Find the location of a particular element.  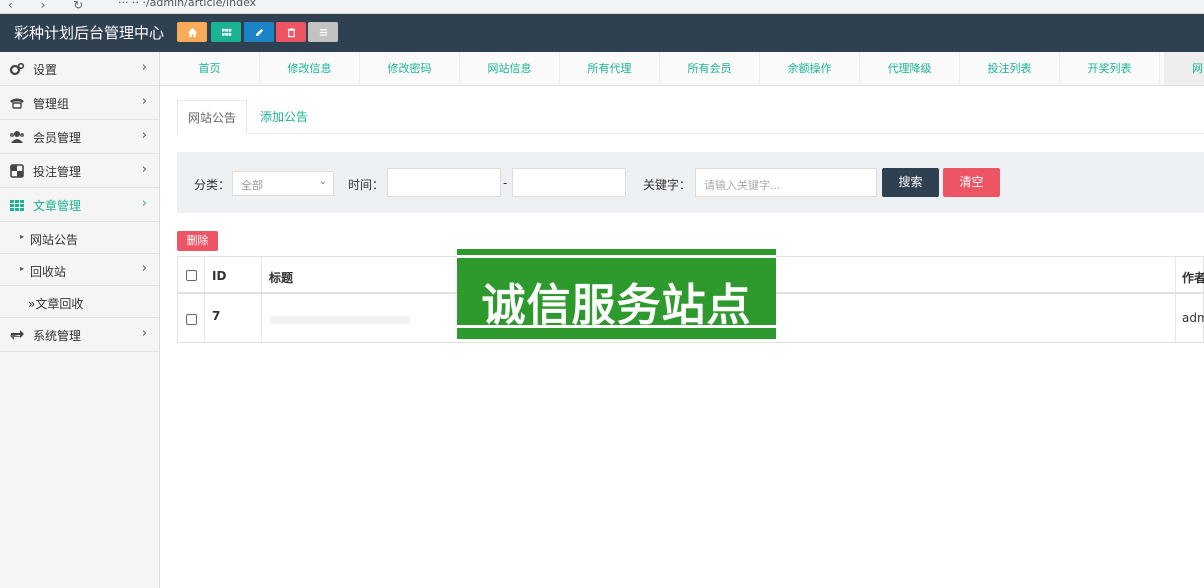

tab-home: 首页 is located at coordinates (210, 68).